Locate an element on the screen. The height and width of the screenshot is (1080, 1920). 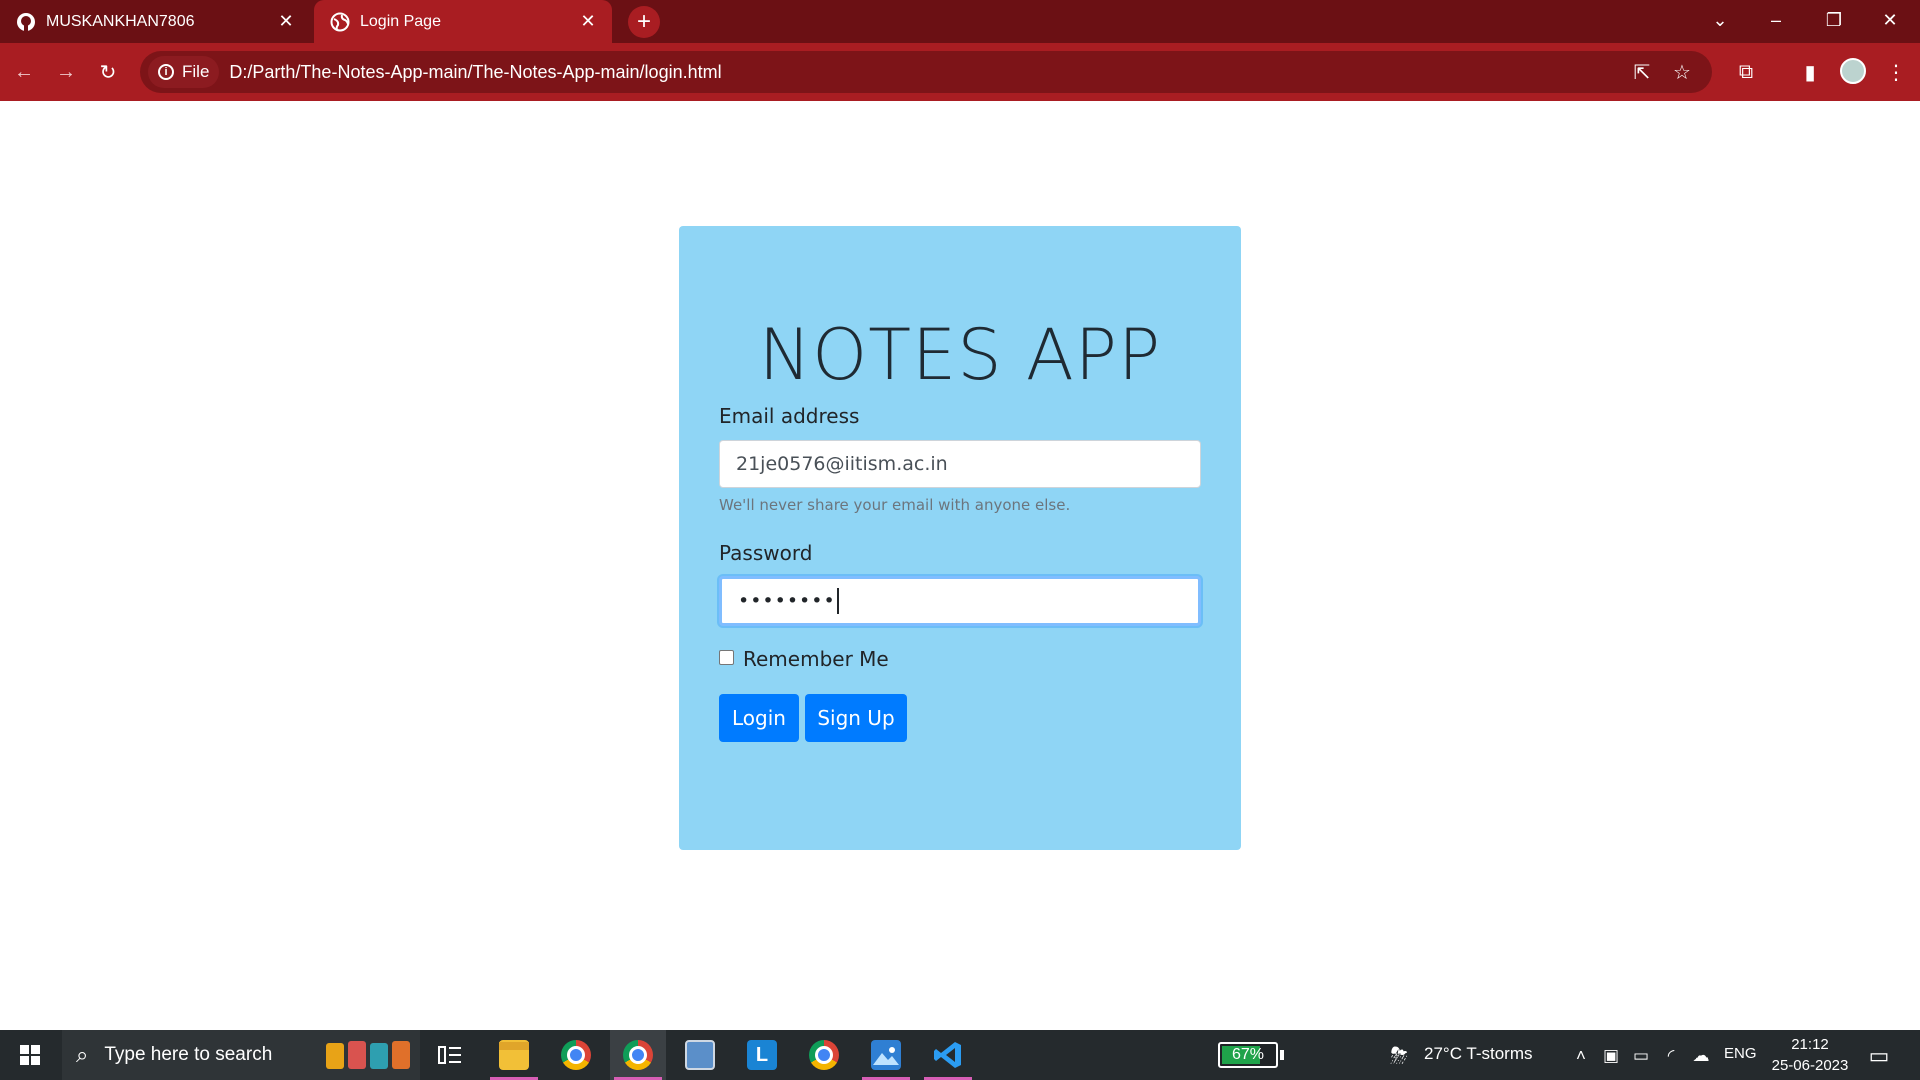
email-value: 21je0576@iitism.ac.in is located at coordinates (842, 464).